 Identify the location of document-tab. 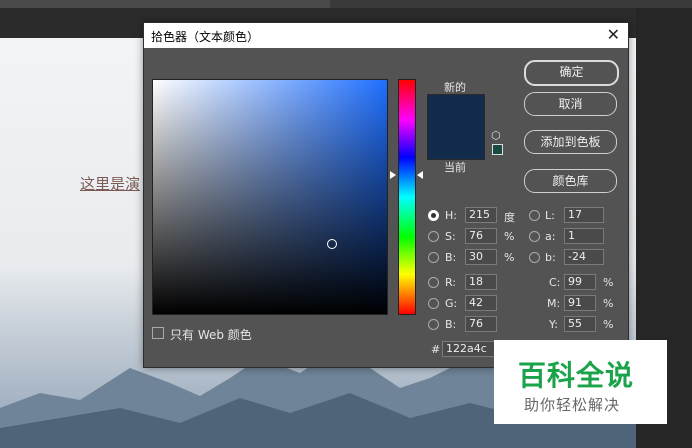
(165, 4).